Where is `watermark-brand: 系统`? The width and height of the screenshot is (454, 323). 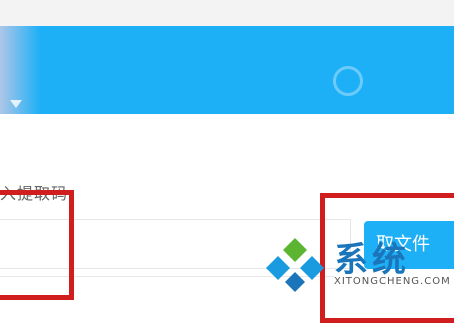 watermark-brand: 系统 is located at coordinates (372, 260).